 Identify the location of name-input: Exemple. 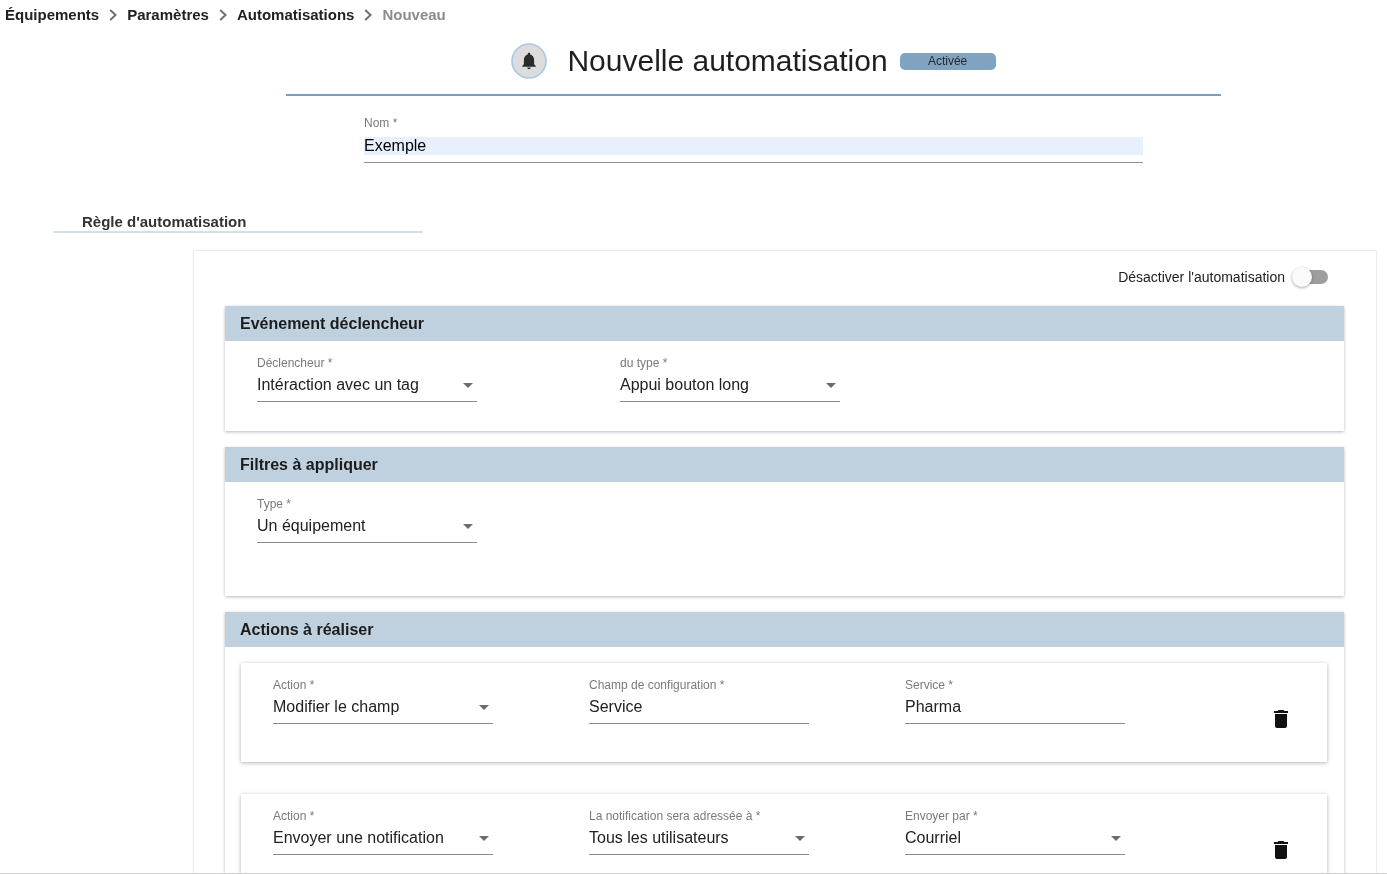
(753, 150).